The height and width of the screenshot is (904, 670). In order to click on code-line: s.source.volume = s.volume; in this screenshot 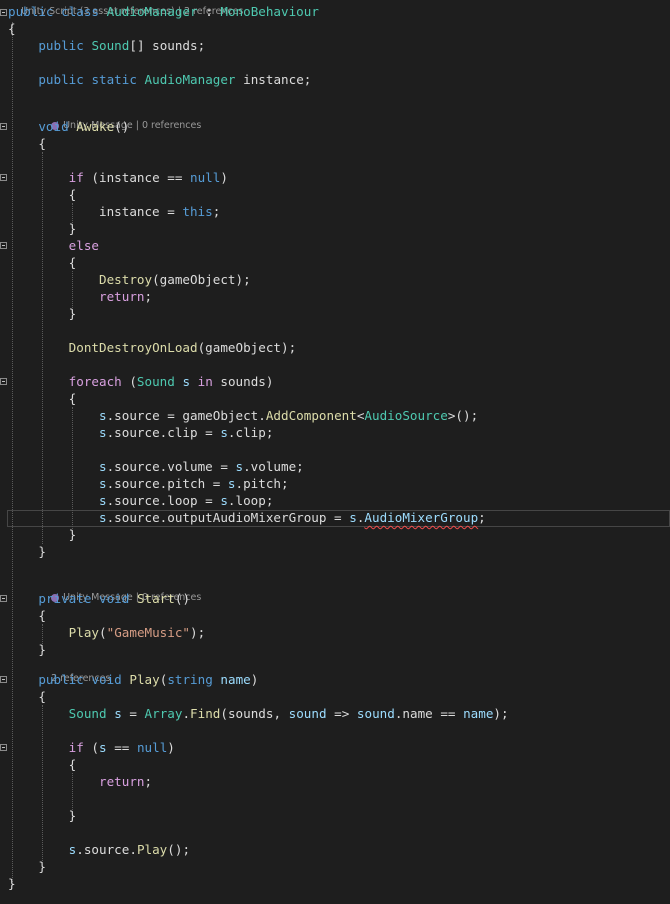, I will do `click(156, 466)`.